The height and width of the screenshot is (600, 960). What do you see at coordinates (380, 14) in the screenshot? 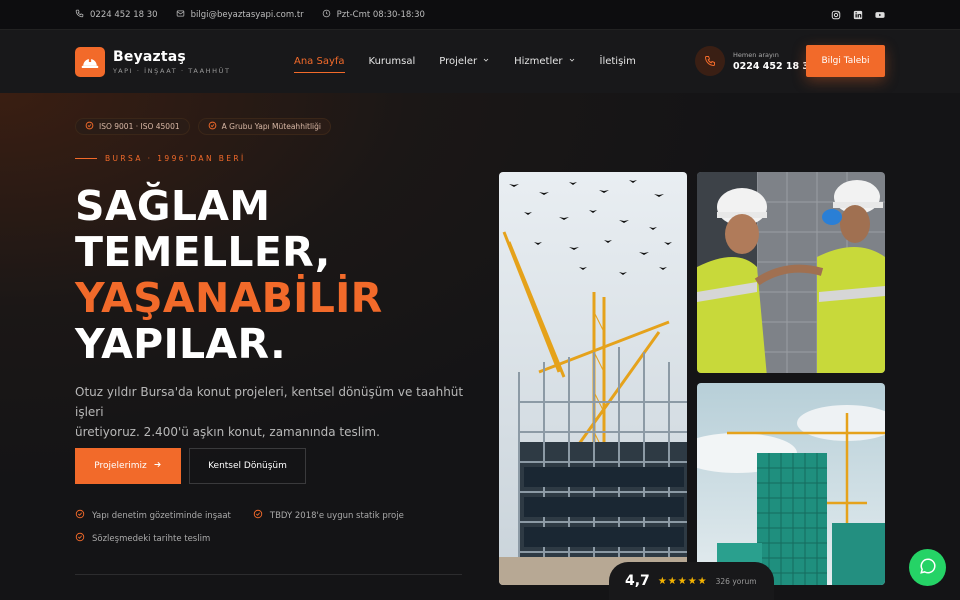
I see `topbar-hours-text: Pzt-Cmt 08:30-18:30` at bounding box center [380, 14].